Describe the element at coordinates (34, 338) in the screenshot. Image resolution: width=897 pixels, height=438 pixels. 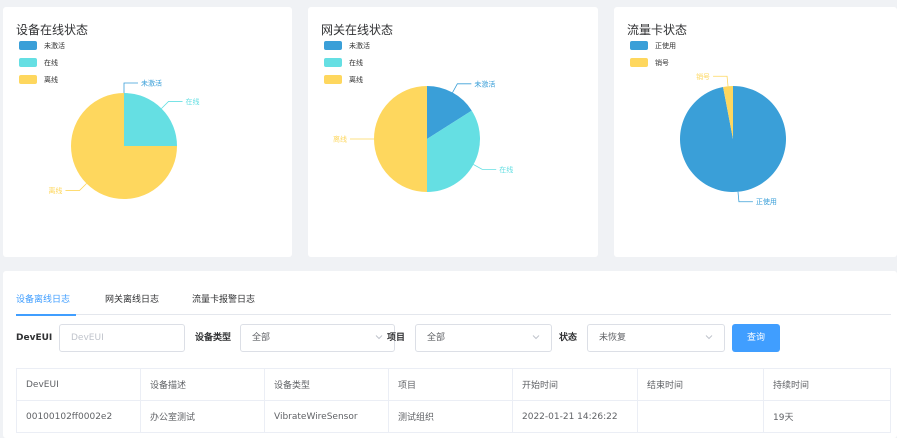
I see `deveui-label: DevEUI` at that location.